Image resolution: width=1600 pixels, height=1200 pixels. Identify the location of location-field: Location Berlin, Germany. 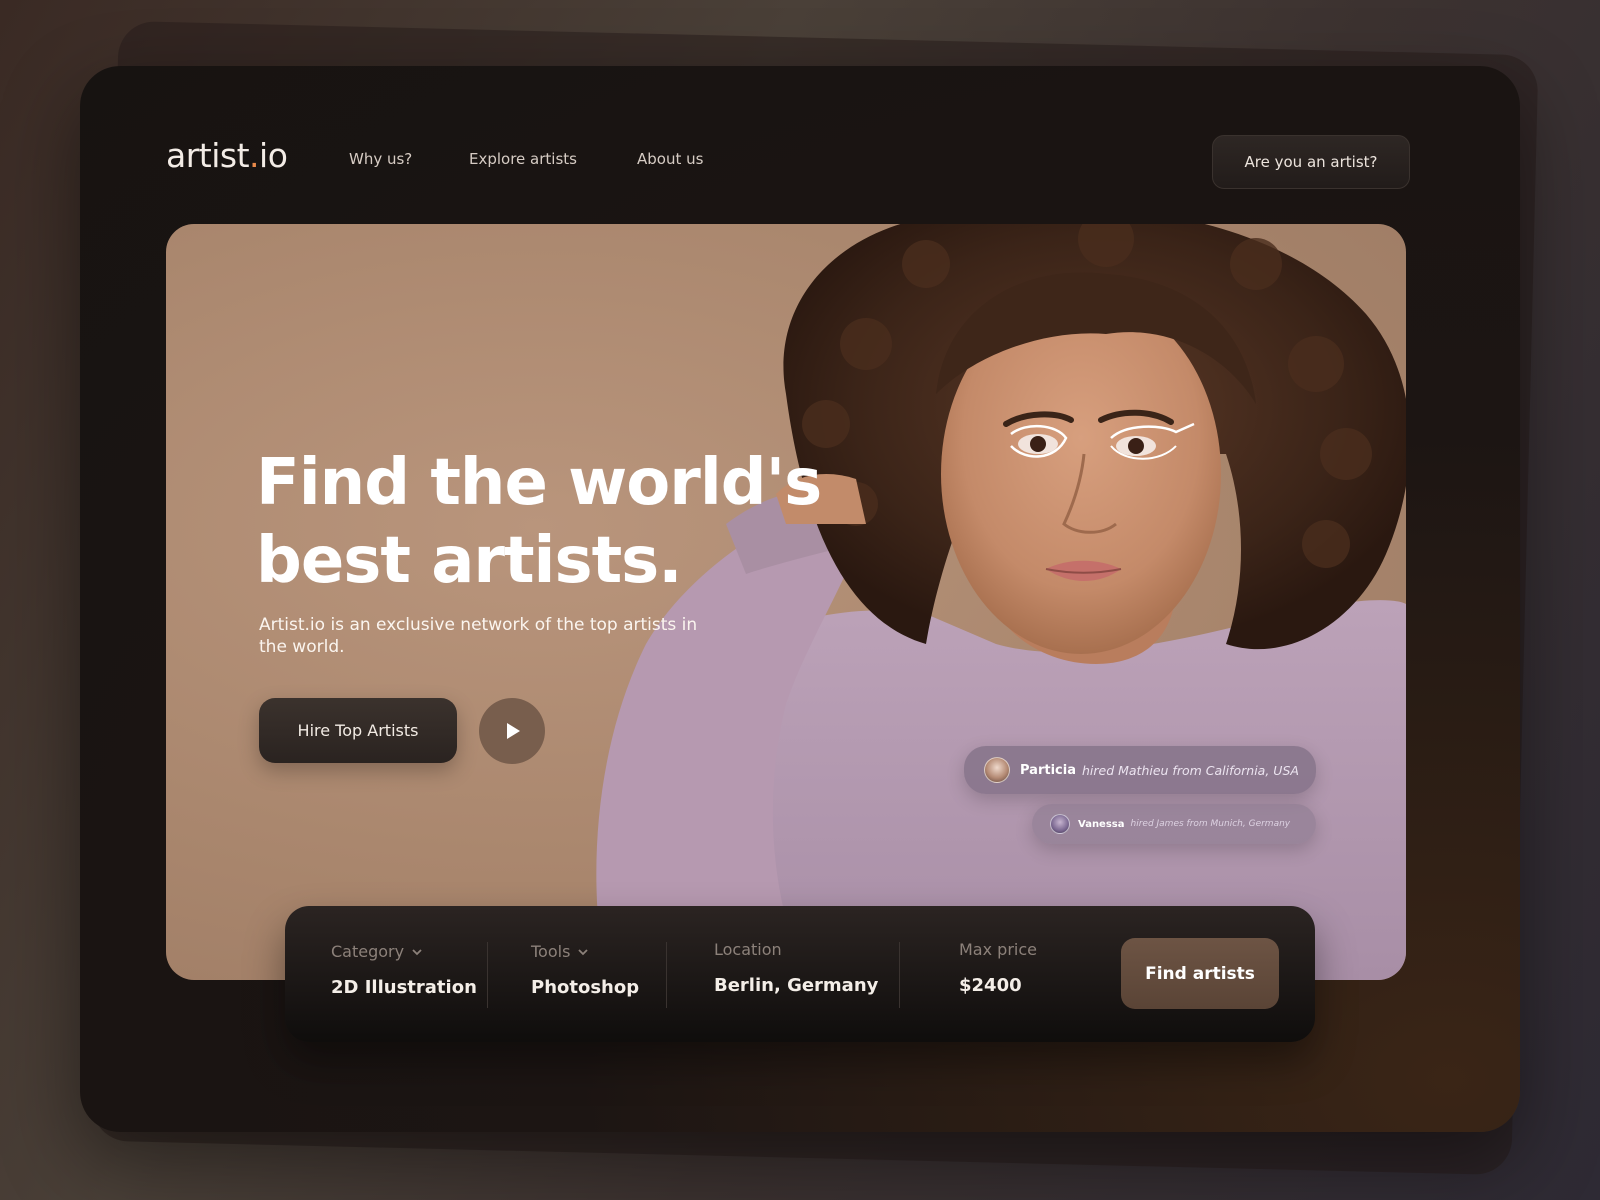
(796, 968).